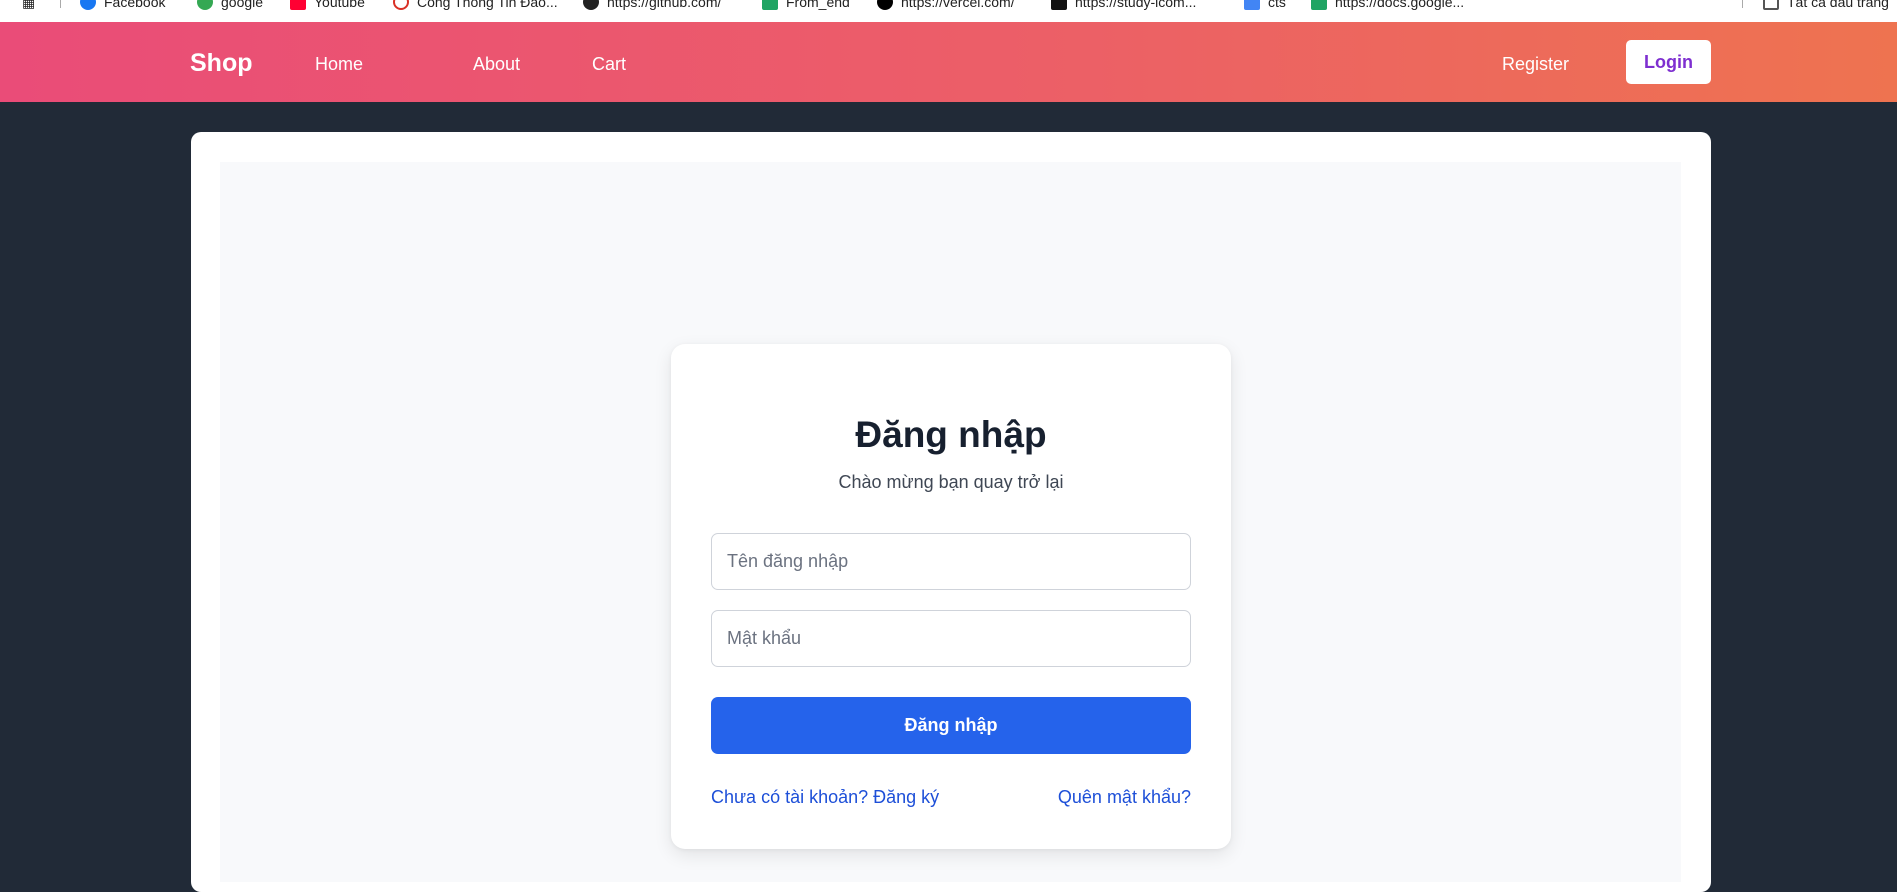 The image size is (1897, 892). I want to click on bookmark-github: https://github.com/, so click(652, 6).